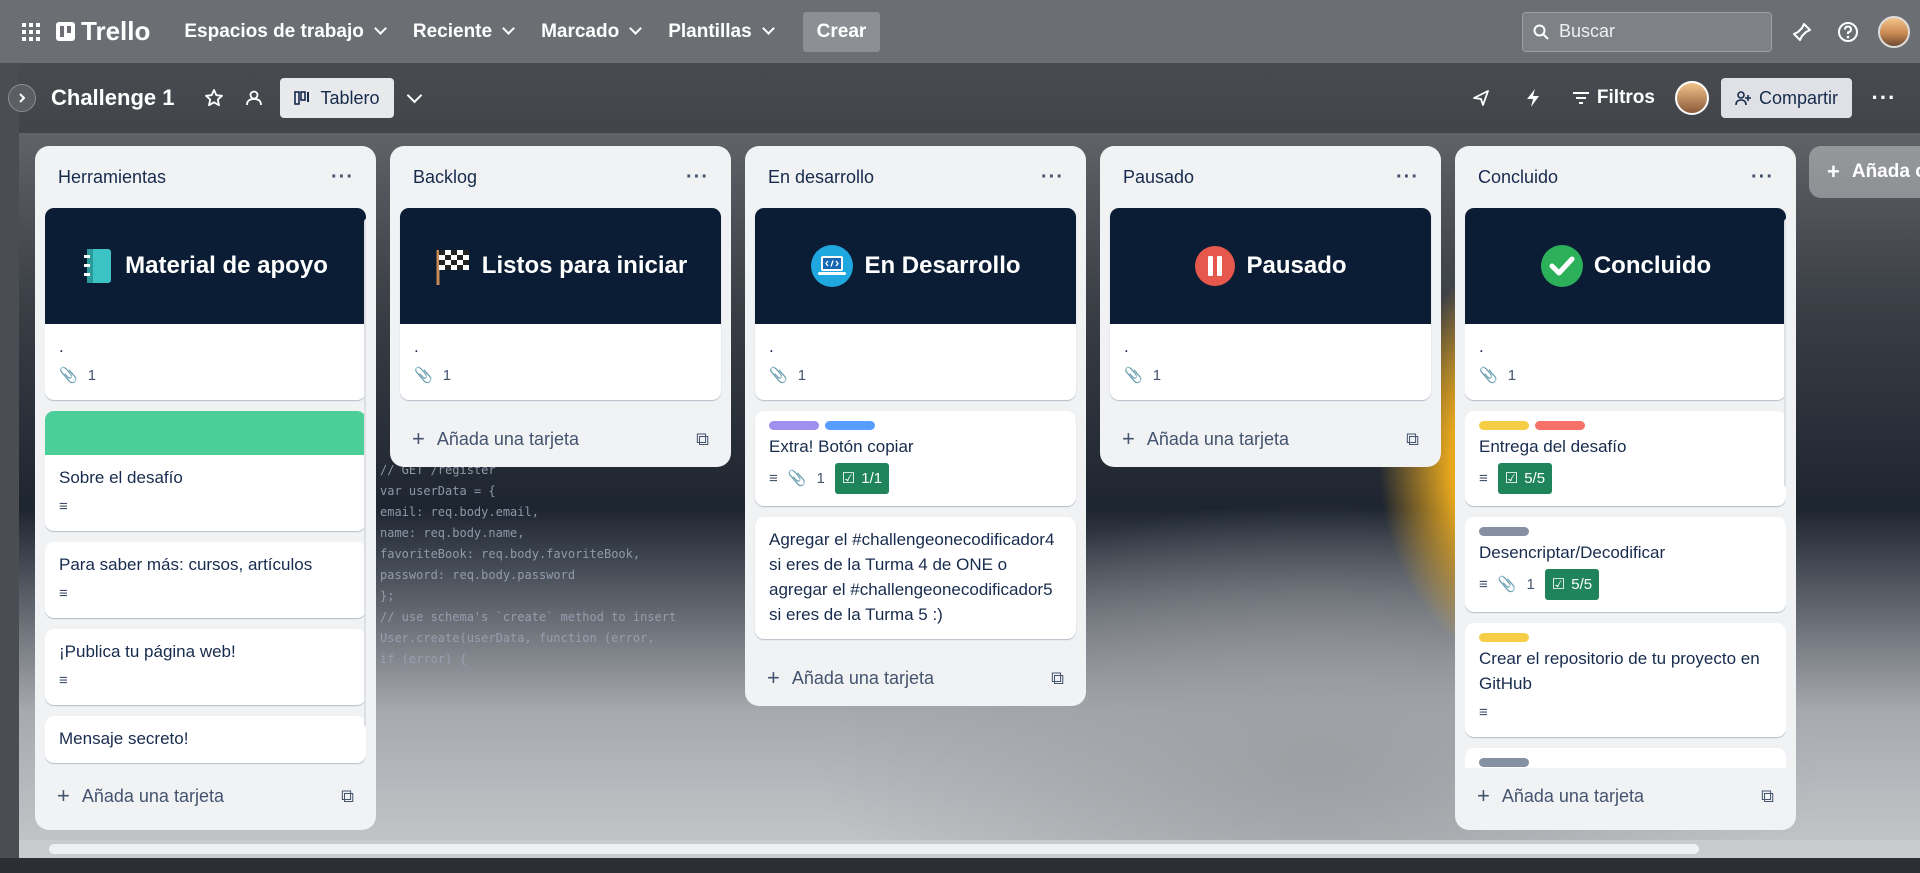 This screenshot has width=1920, height=873. Describe the element at coordinates (874, 849) in the screenshot. I see `scrollbar-thumb` at that location.